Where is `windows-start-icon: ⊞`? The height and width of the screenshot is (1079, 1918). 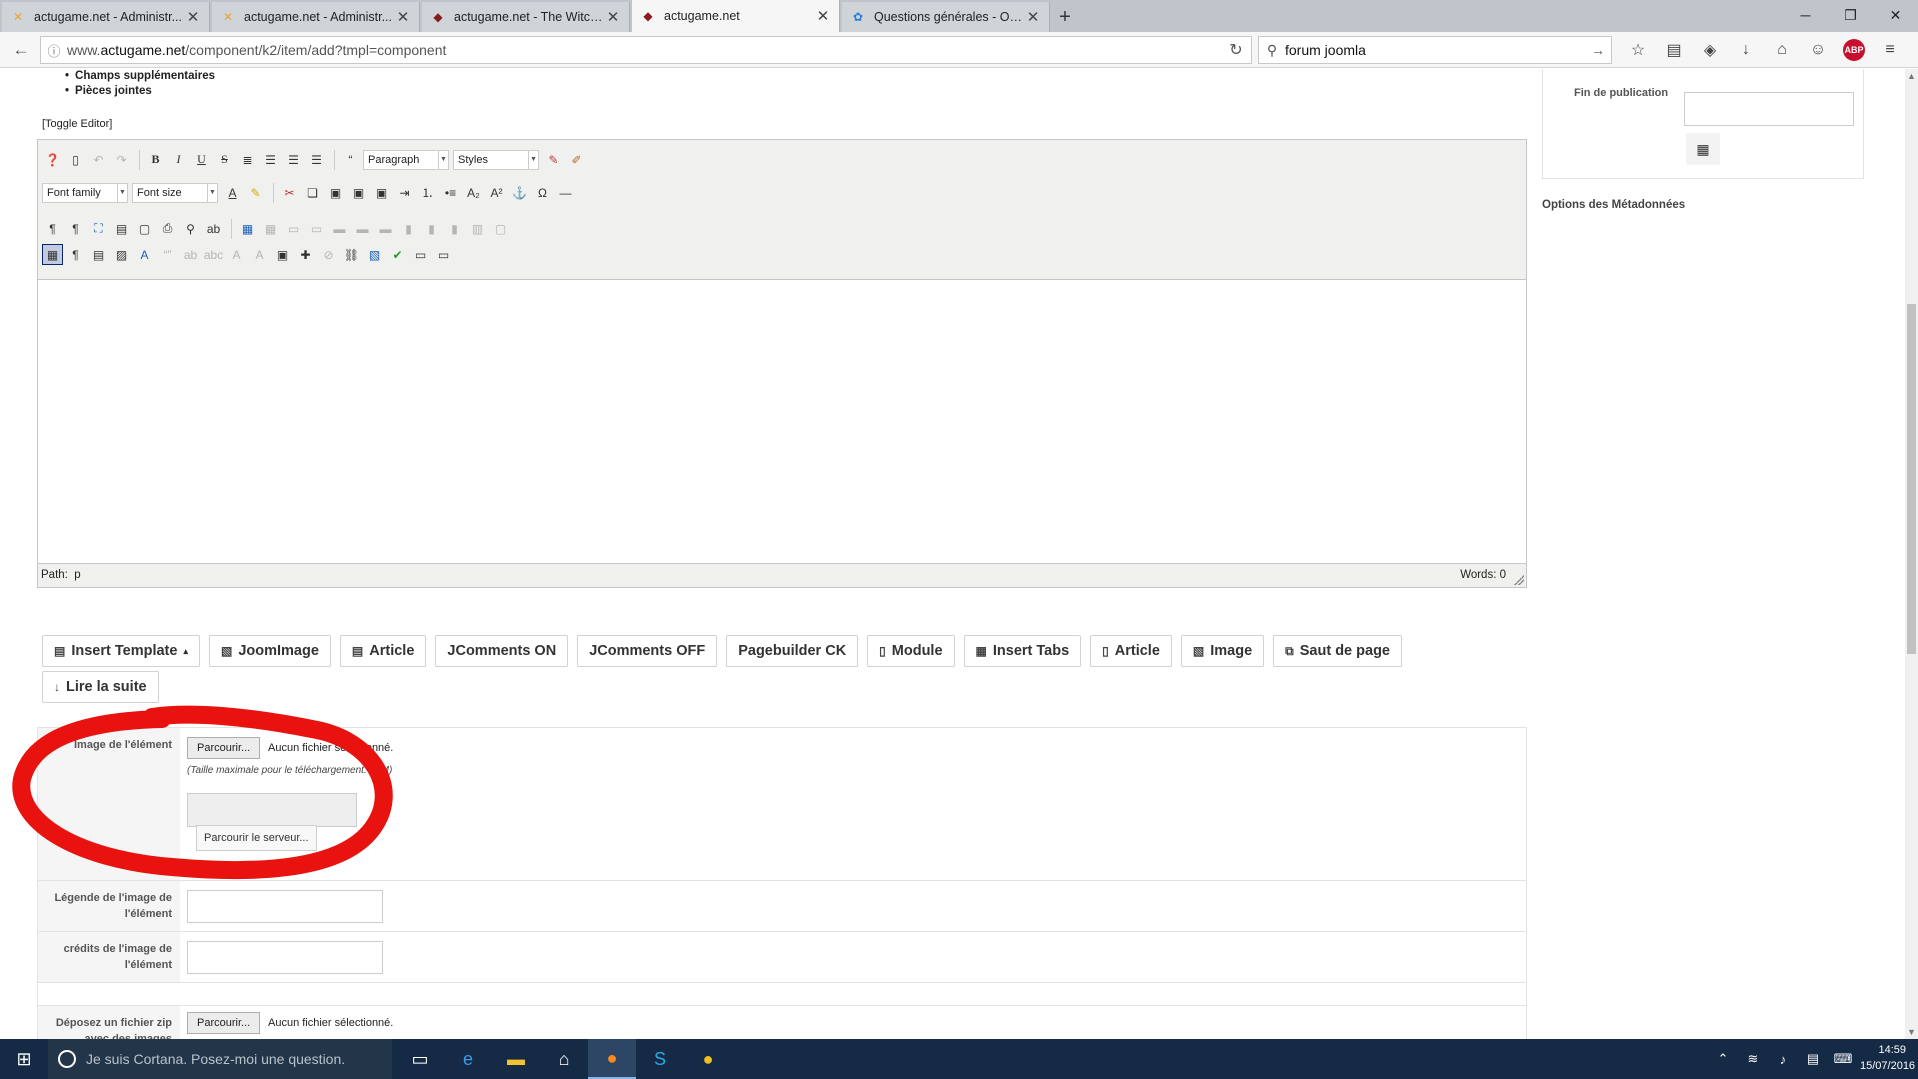 windows-start-icon: ⊞ is located at coordinates (24, 1059).